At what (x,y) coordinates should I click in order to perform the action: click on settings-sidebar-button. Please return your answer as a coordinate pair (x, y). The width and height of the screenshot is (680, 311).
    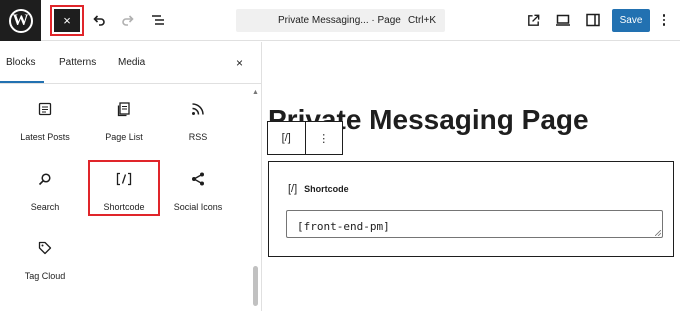
    Looking at the image, I should click on (593, 20).